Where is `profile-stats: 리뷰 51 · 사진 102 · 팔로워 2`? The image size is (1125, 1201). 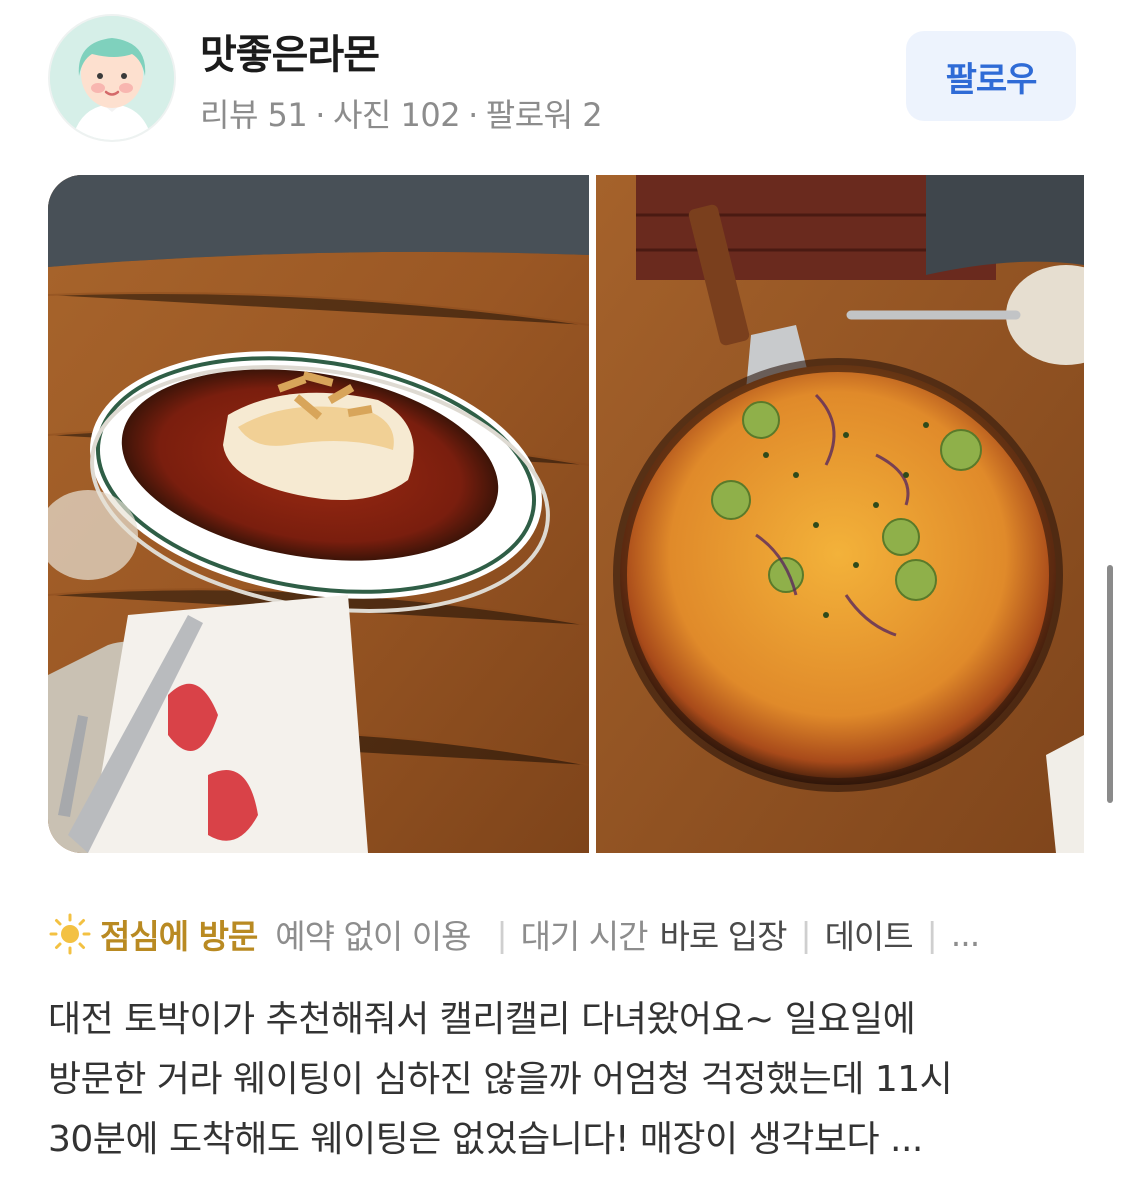 profile-stats: 리뷰 51 · 사진 102 · 팔로워 2 is located at coordinates (401, 113).